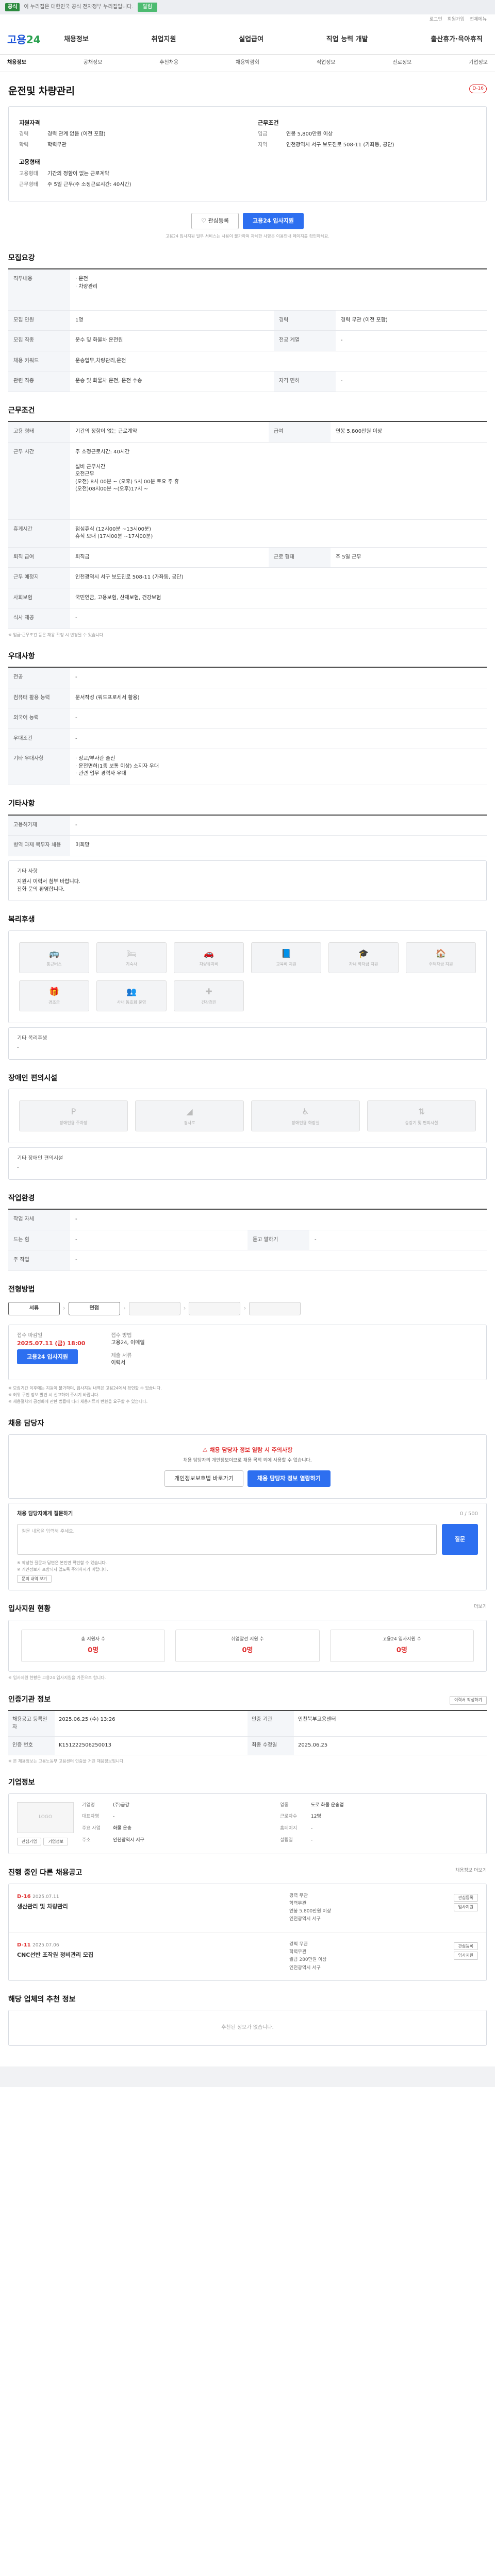  I want to click on status-count: 0명, so click(93, 1650).